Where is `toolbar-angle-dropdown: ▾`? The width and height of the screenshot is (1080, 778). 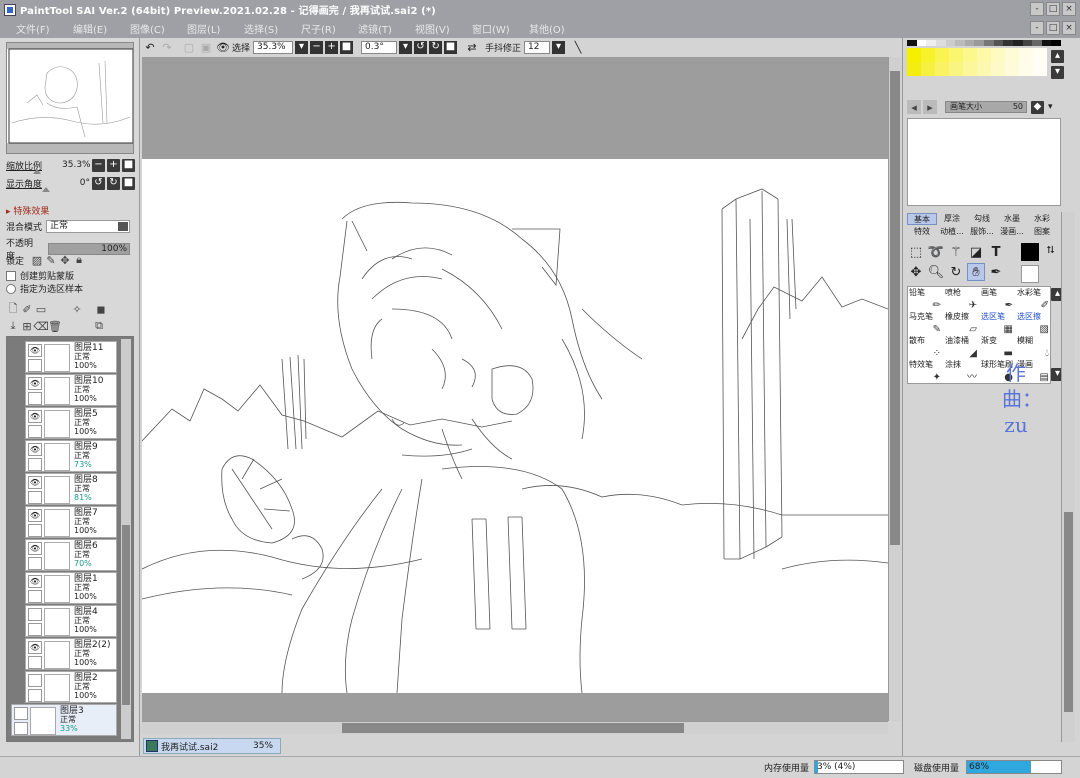 toolbar-angle-dropdown: ▾ is located at coordinates (406, 47).